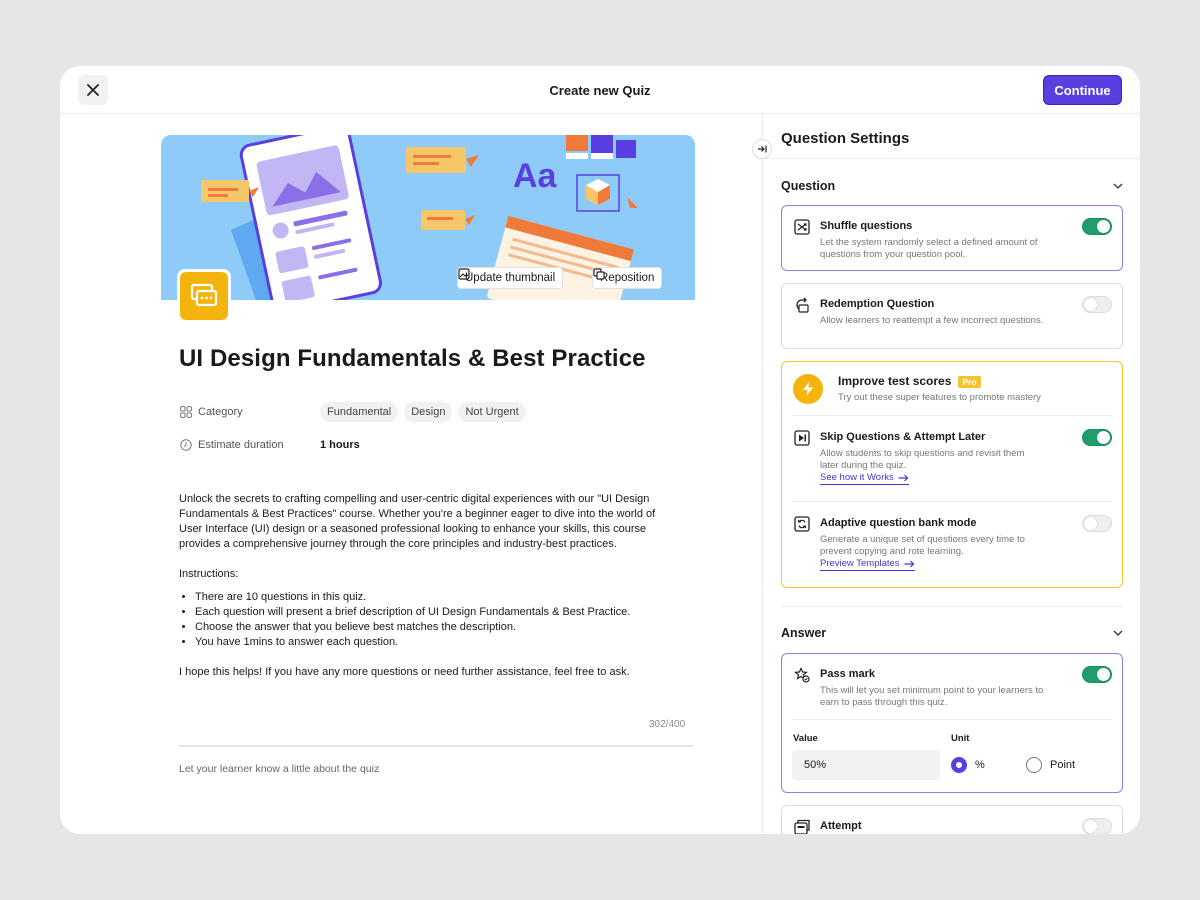  I want to click on redemption-toggle, so click(1097, 304).